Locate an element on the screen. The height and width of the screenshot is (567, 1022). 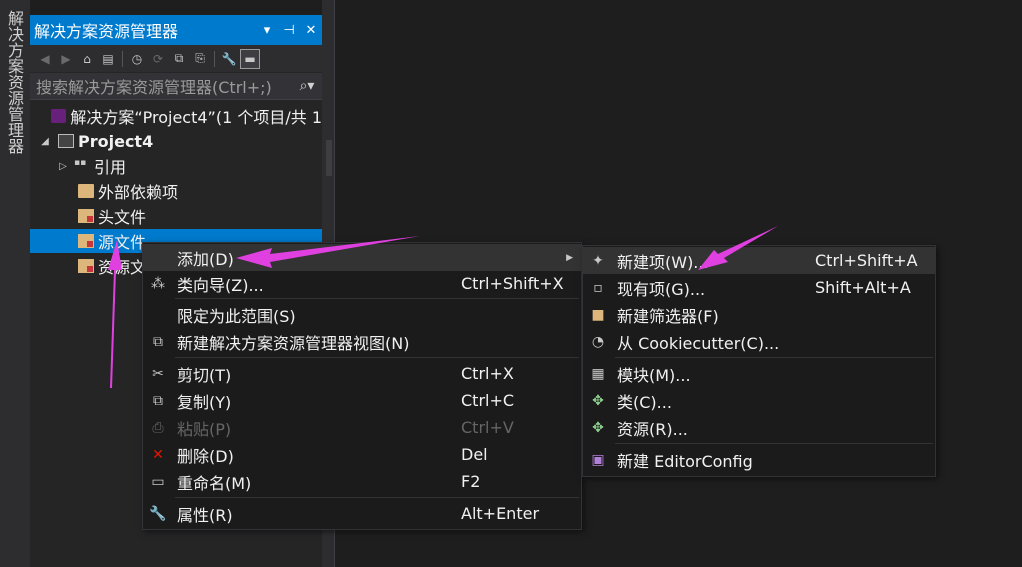
menu-item-rename: ▭ 重命名(M) F2 is located at coordinates (362, 481).